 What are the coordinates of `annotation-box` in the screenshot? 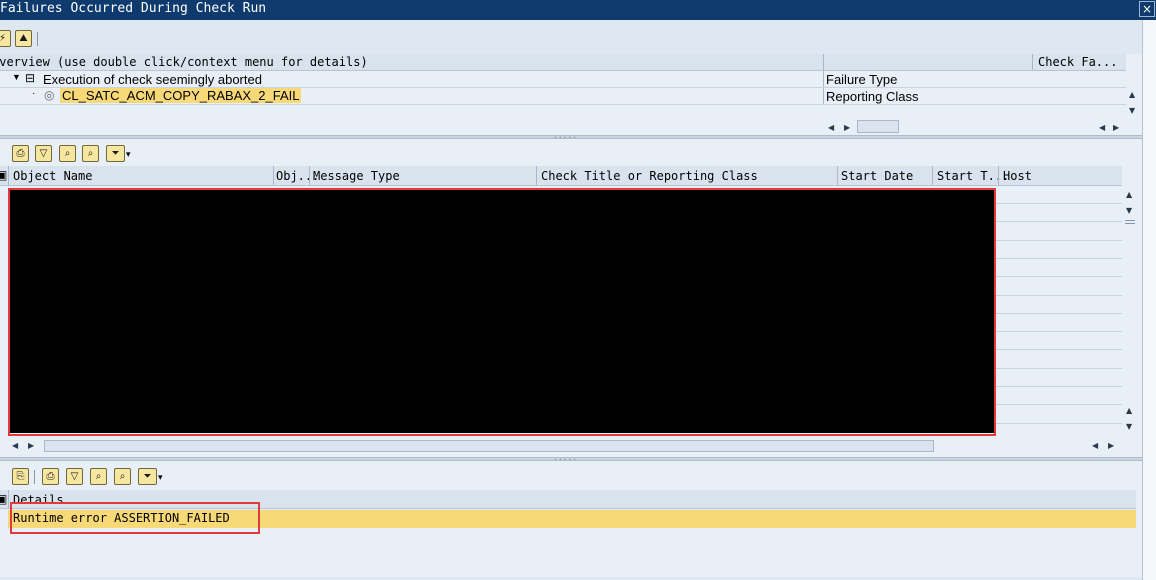 It's located at (135, 518).